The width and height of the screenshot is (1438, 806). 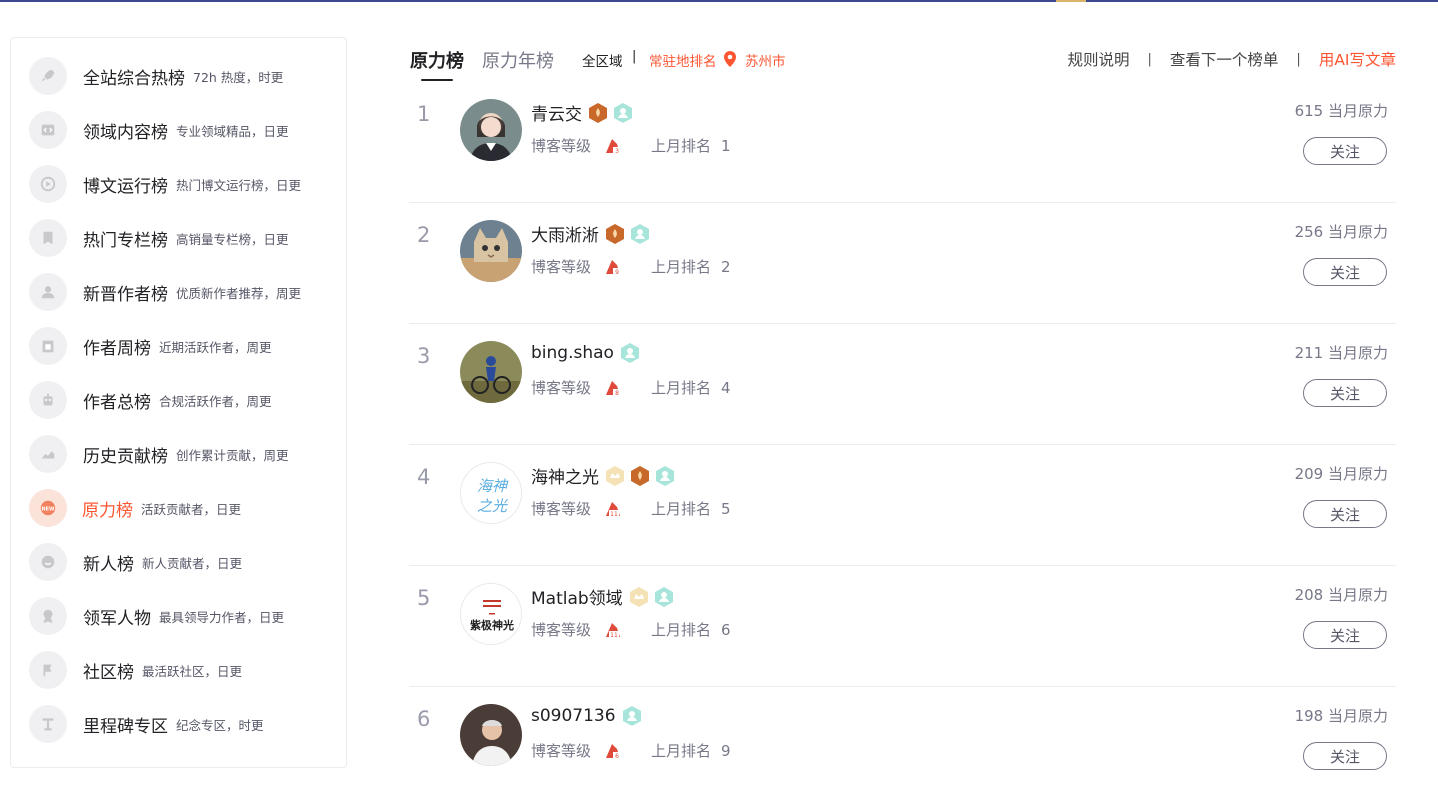 I want to click on sidebar-item-post-run: 博文运行榜 热门博文运行榜，日更, so click(x=184, y=184).